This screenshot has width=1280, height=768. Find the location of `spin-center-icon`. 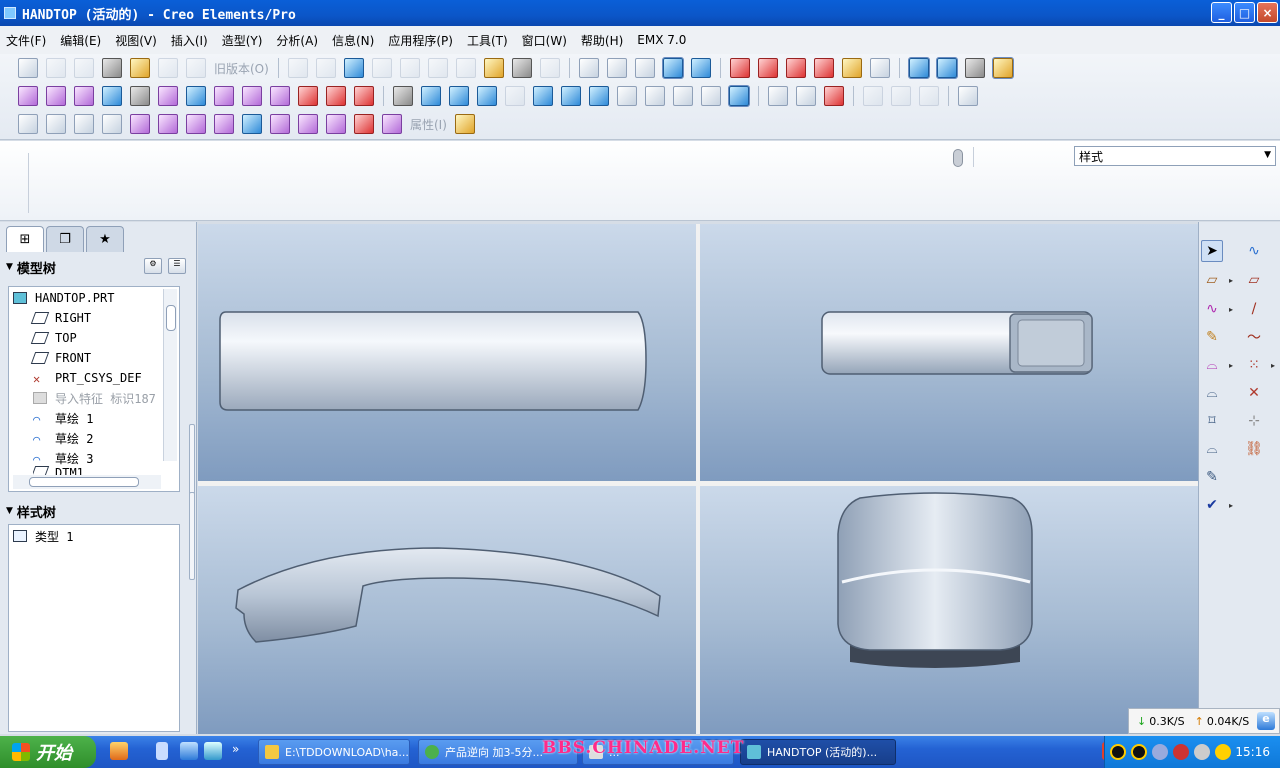

spin-center-icon is located at coordinates (879, 68).